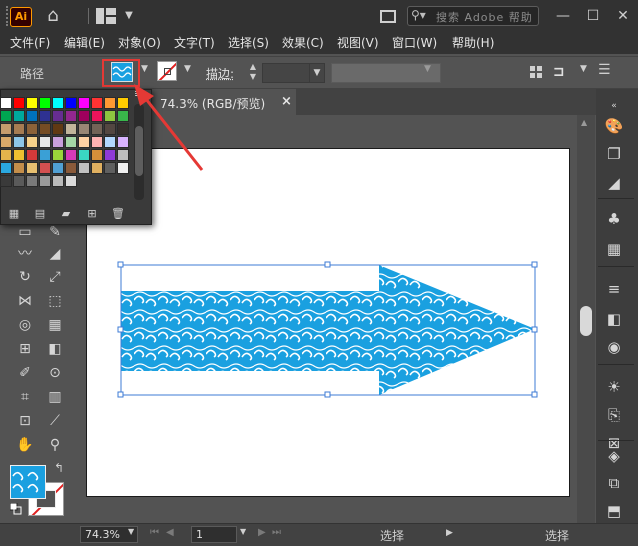 Image resolution: width=638 pixels, height=546 pixels. What do you see at coordinates (623, 16) in the screenshot?
I see `close-icon: ✕` at bounding box center [623, 16].